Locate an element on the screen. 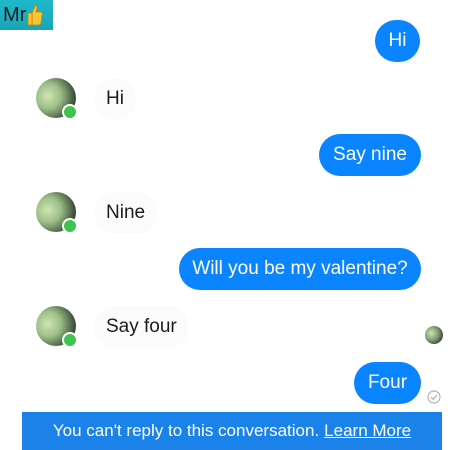 The height and width of the screenshot is (450, 450). banner-notice: You can't reply to this conversation. is located at coordinates (186, 430).